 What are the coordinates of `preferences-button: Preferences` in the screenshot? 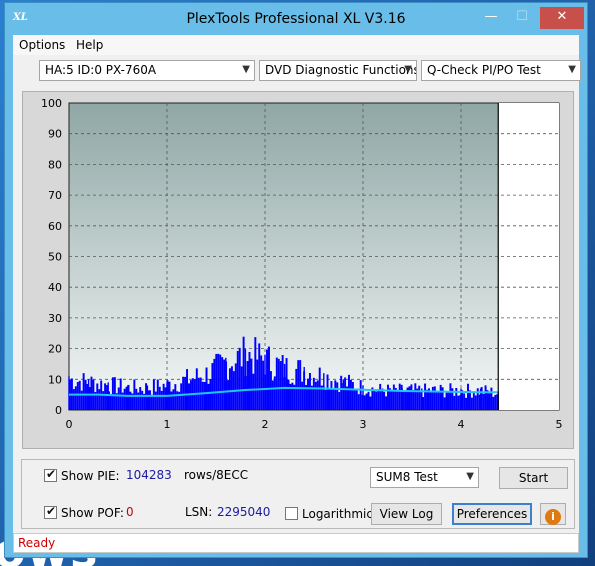 It's located at (492, 514).